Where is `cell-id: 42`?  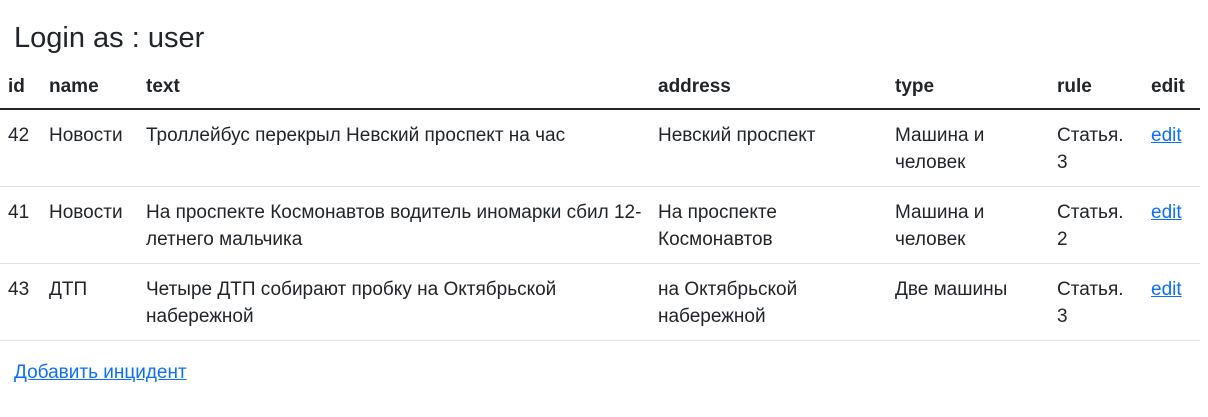
cell-id: 42 is located at coordinates (20, 148).